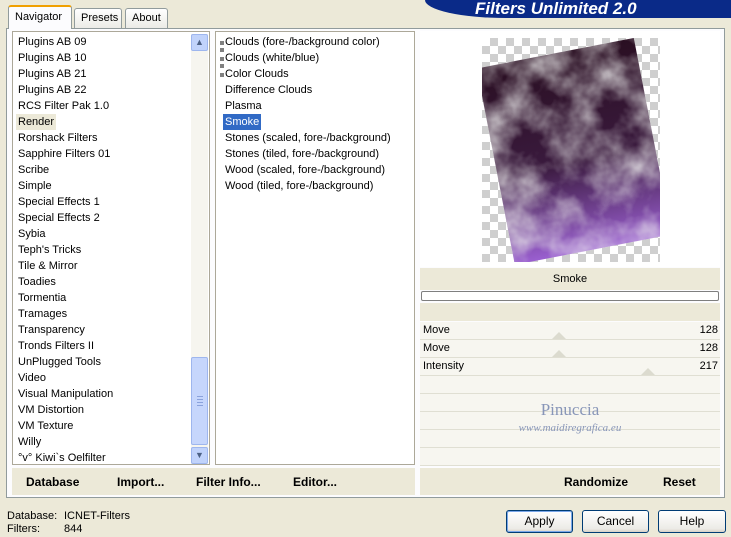 The width and height of the screenshot is (731, 537). What do you see at coordinates (51, 330) in the screenshot?
I see `category-item: Transparency` at bounding box center [51, 330].